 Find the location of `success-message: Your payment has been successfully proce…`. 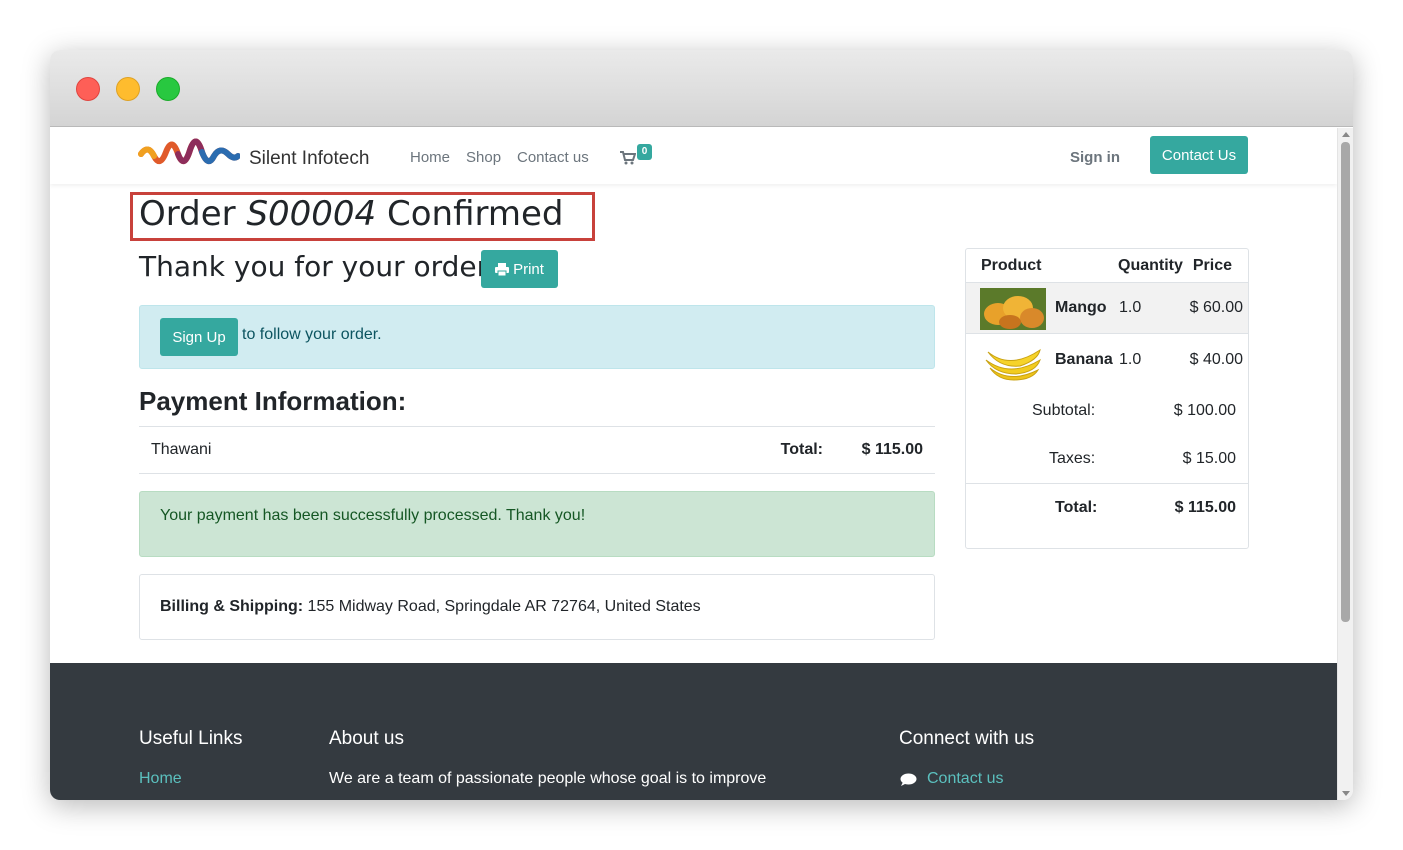

success-message: Your payment has been successfully proce… is located at coordinates (373, 515).